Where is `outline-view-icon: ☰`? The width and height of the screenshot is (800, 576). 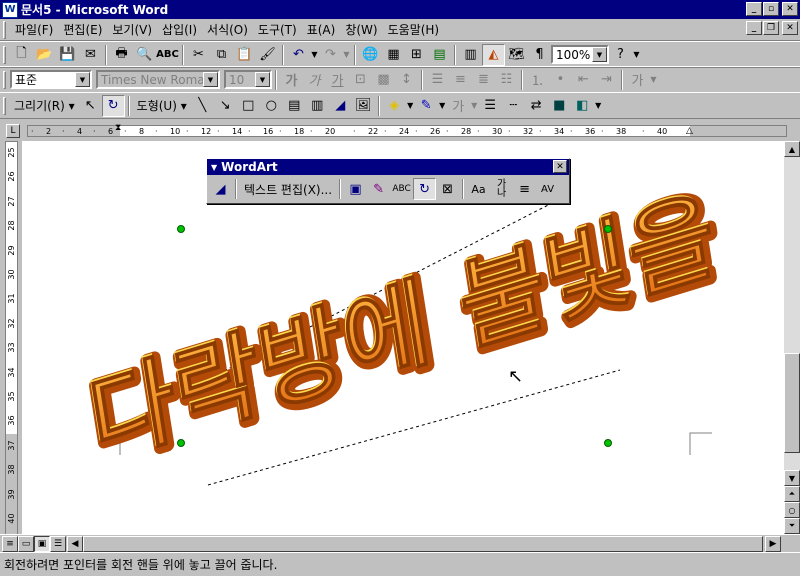 outline-view-icon: ☰ is located at coordinates (58, 544).